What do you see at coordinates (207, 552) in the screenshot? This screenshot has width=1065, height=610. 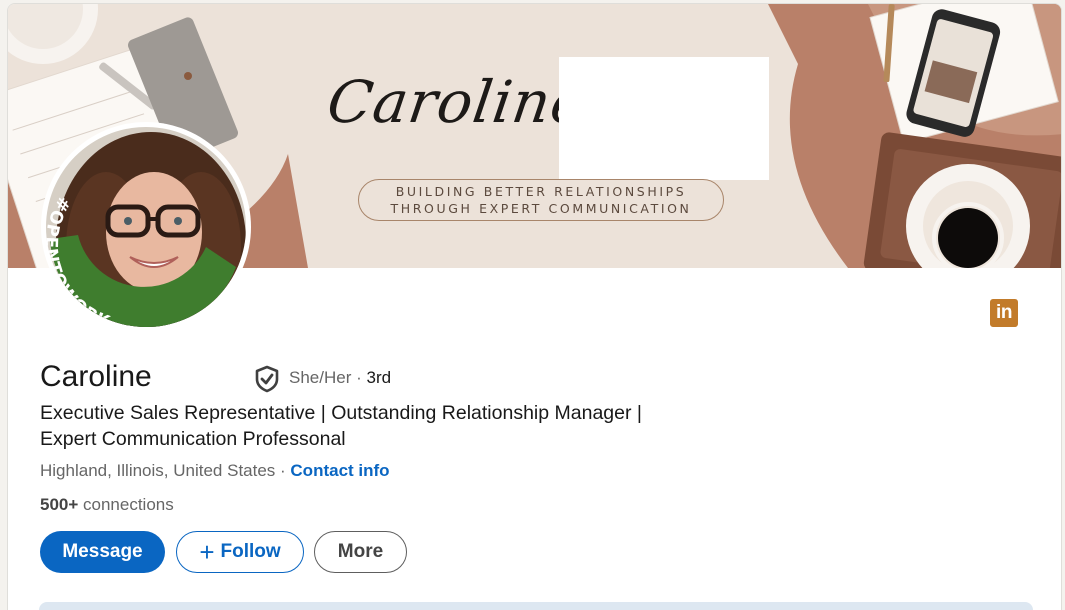 I see `plus-icon: +` at bounding box center [207, 552].